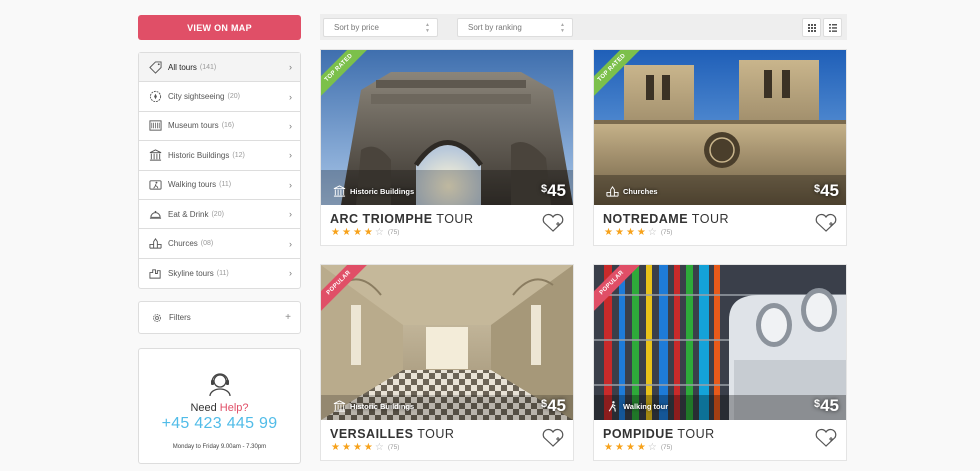  I want to click on category-all-tours: All tours (141) ›, so click(219, 68).